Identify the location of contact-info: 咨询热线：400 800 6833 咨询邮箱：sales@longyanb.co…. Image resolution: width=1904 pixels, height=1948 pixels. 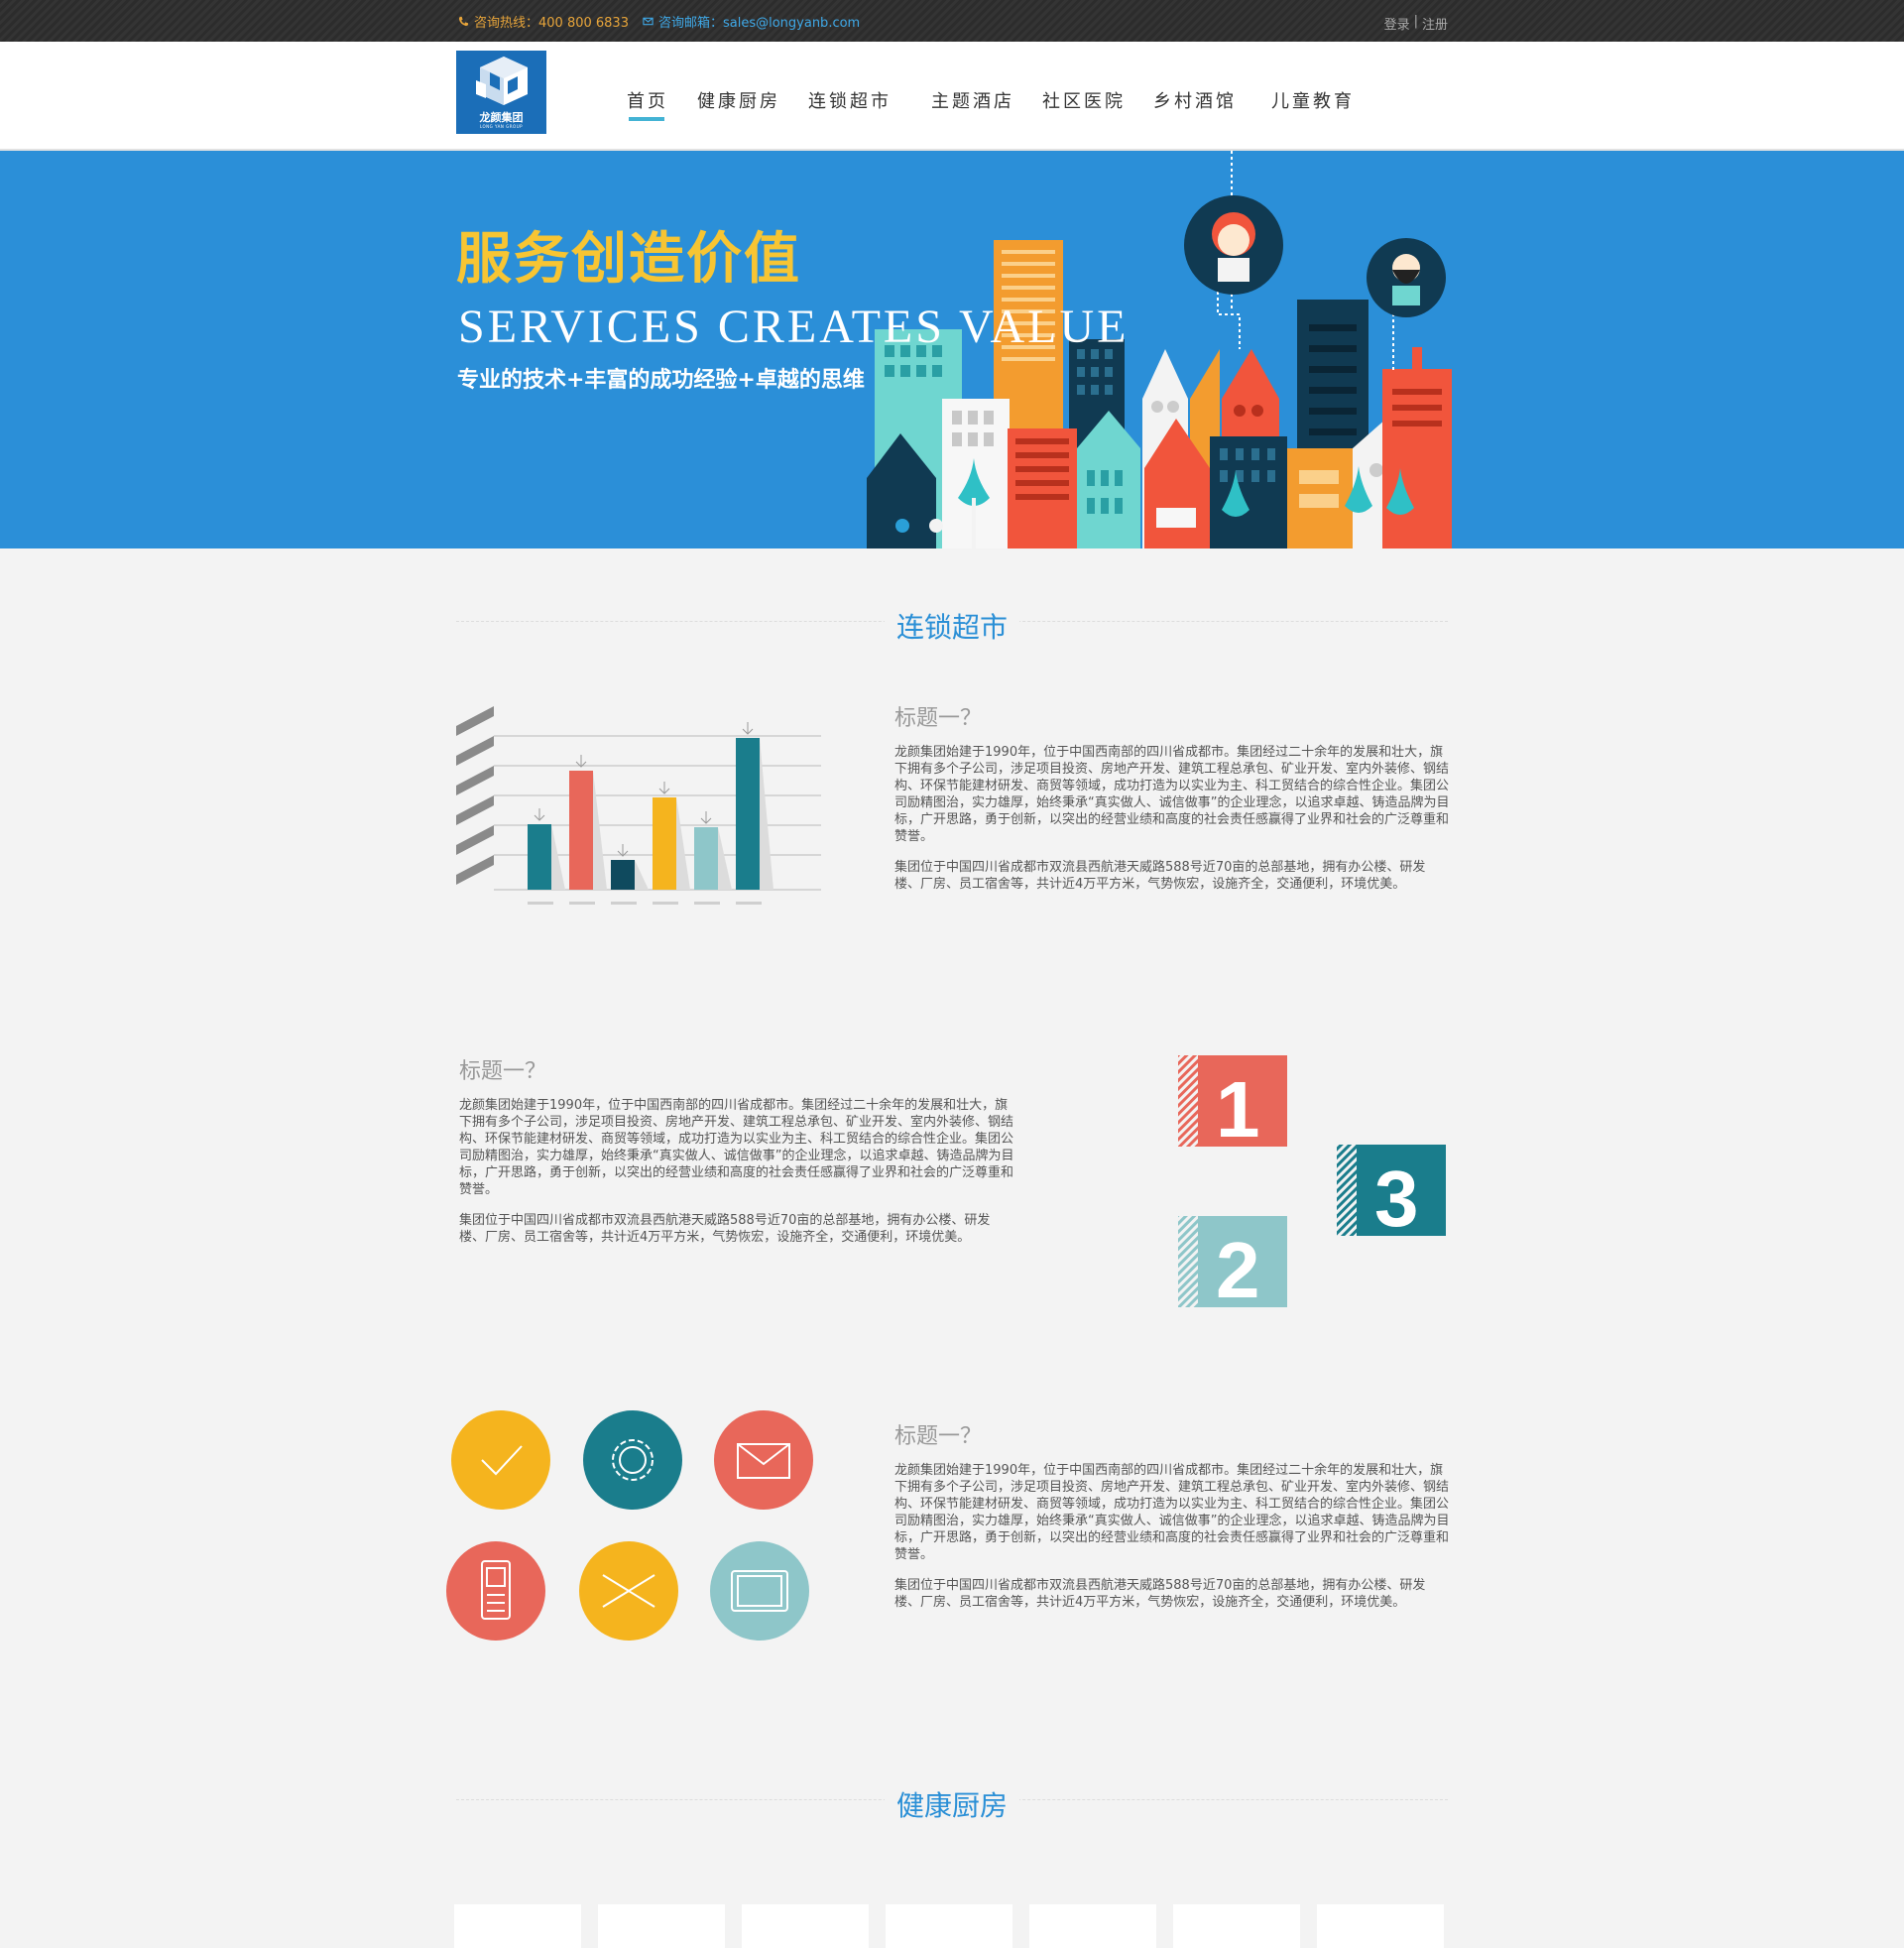
(659, 21).